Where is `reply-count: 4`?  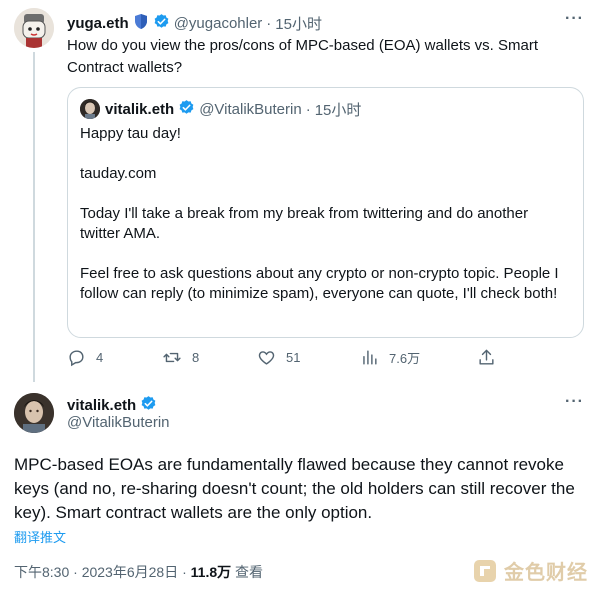
reply-count: 4 is located at coordinates (100, 357).